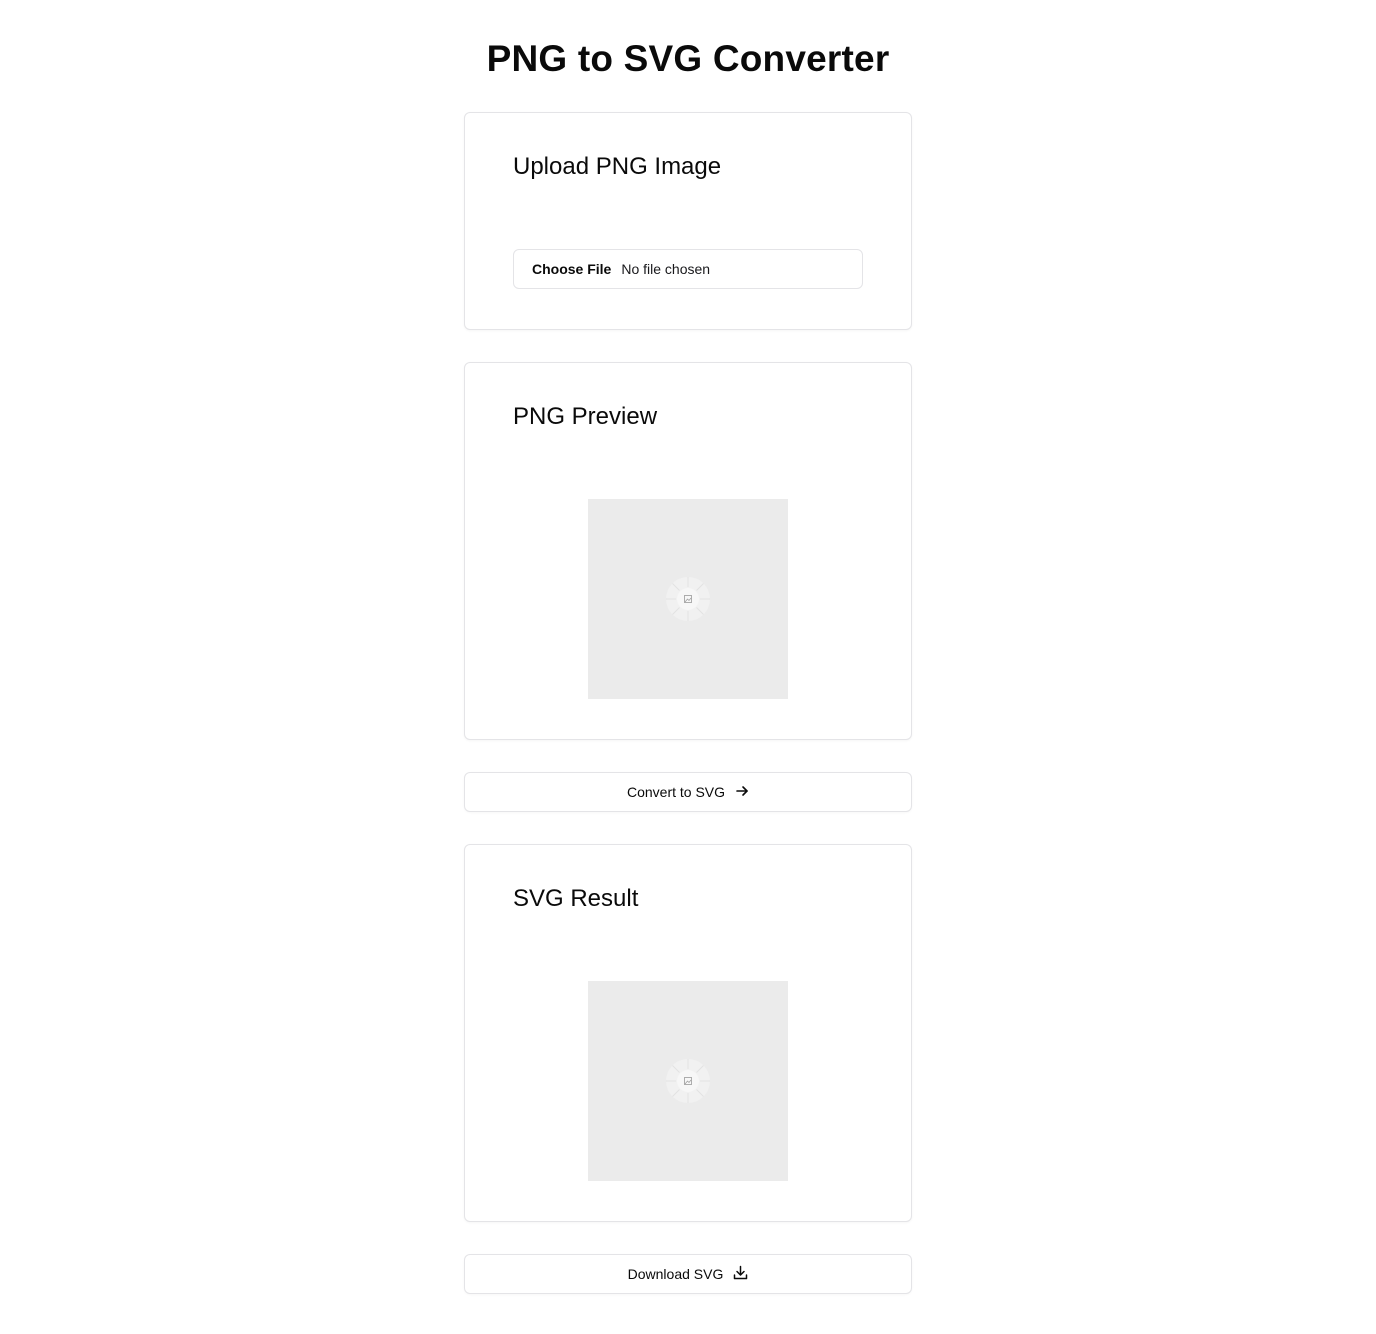  I want to click on png-preview-card: PNG Preview, so click(688, 551).